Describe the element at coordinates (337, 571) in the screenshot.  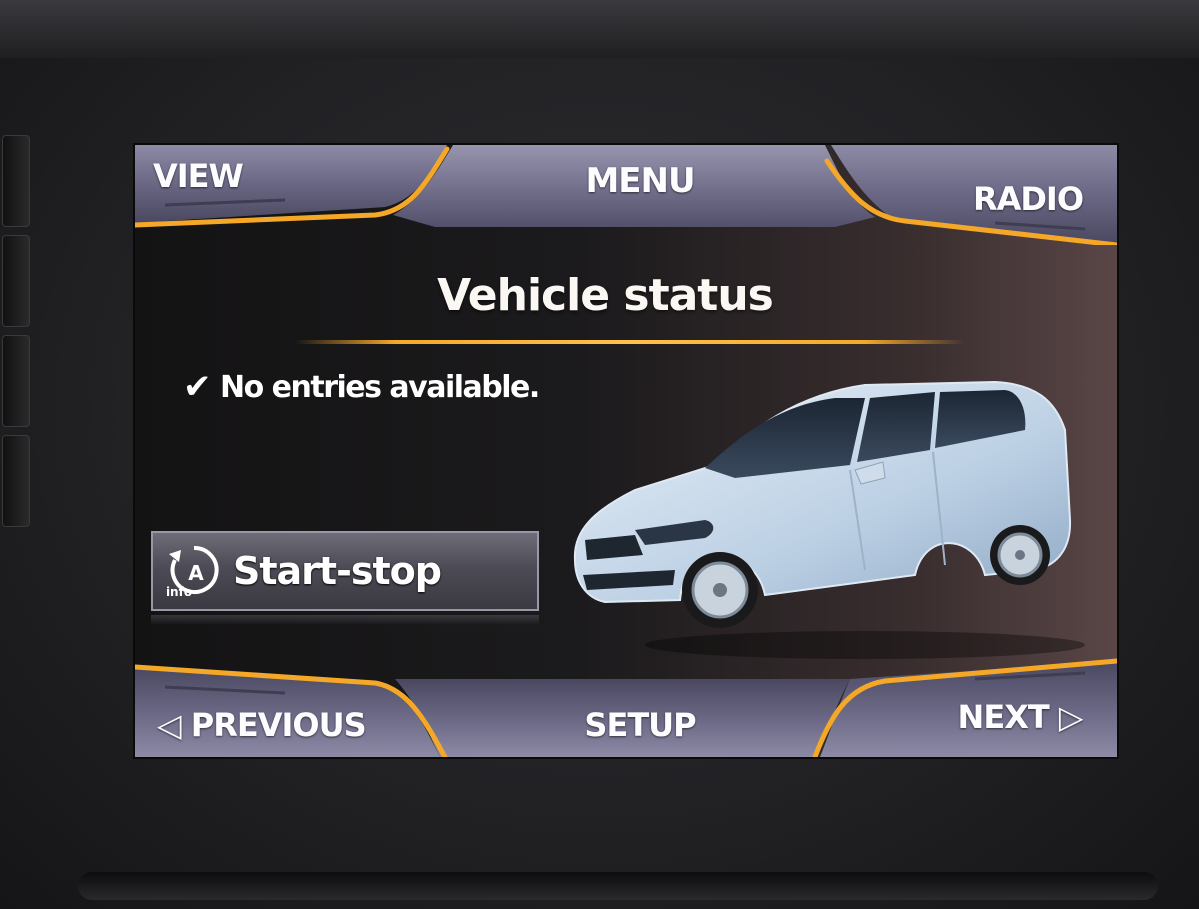
I see `start-stop-label: Start-stop` at that location.